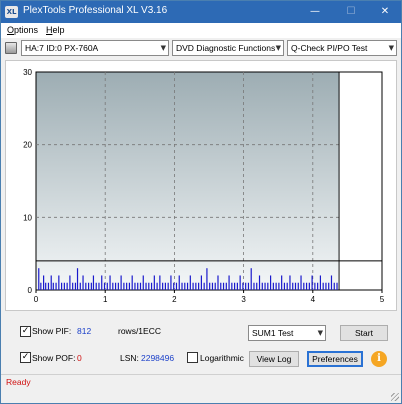  What do you see at coordinates (382, 299) in the screenshot?
I see `x-tick-label: 5` at bounding box center [382, 299].